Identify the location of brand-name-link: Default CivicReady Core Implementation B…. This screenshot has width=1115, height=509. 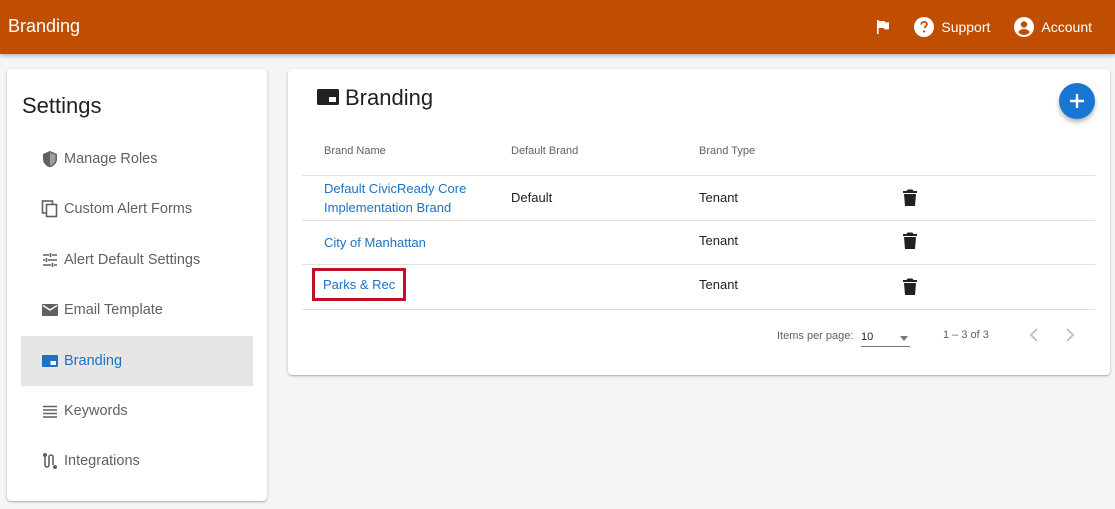
(395, 198).